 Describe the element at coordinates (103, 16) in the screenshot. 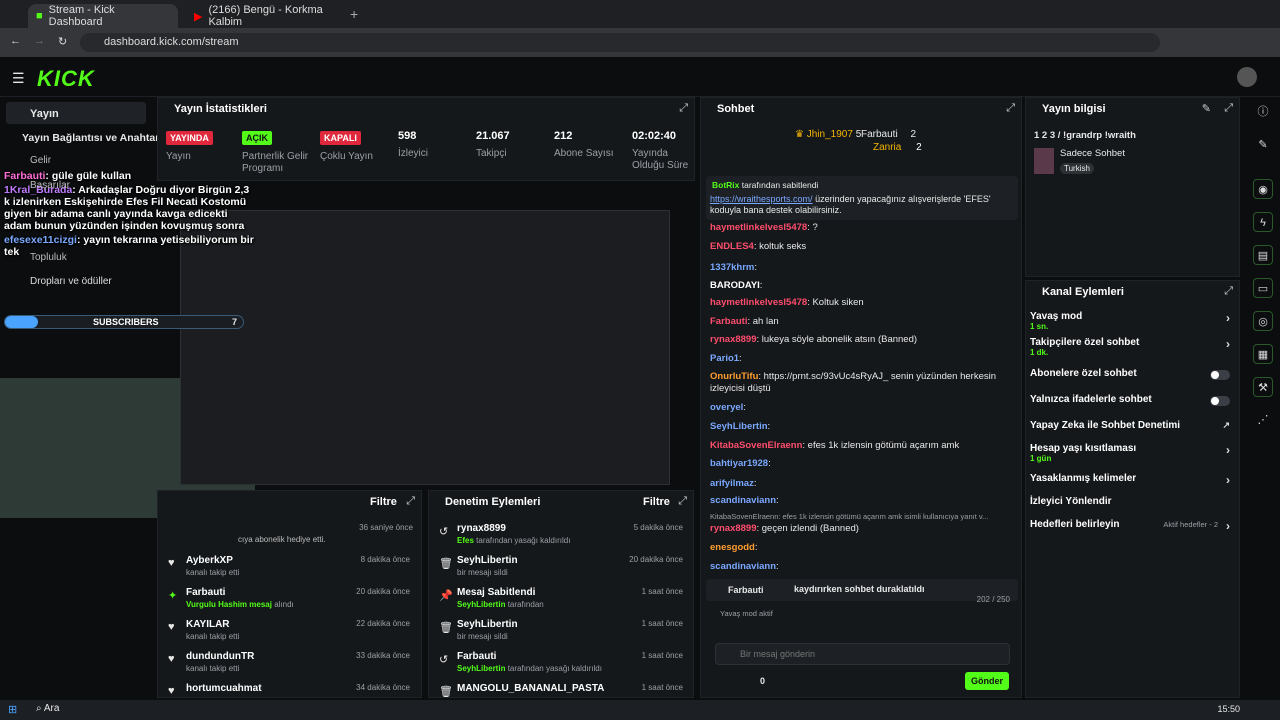

I see `tab-kick-dashboard: ■ Stream - Kick Dashboard` at that location.